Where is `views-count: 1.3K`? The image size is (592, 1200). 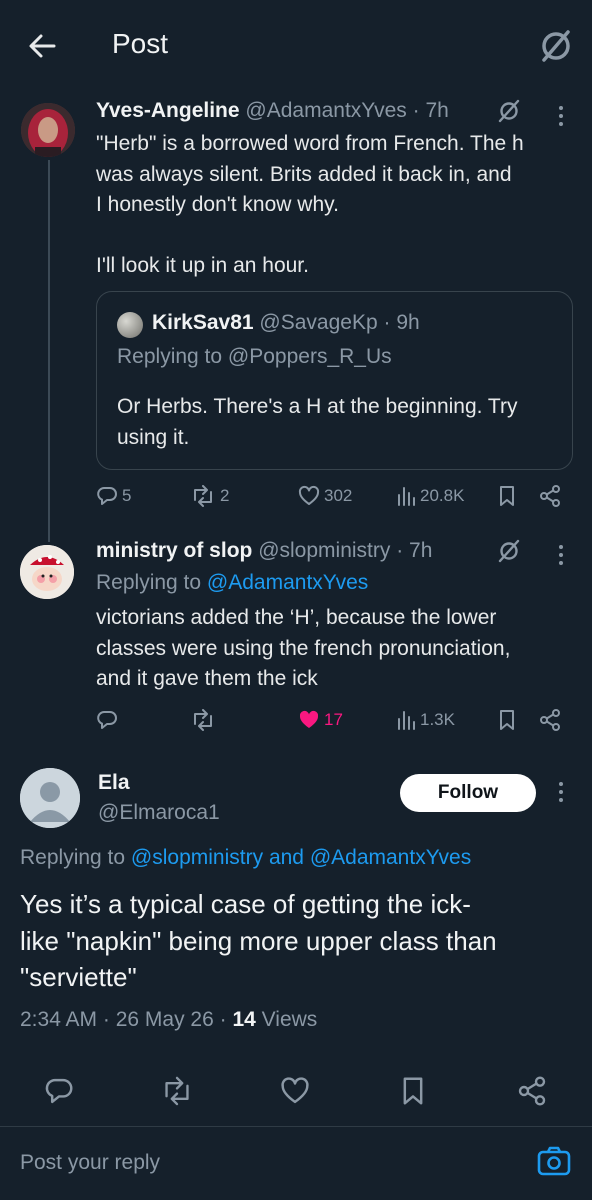
views-count: 1.3K is located at coordinates (437, 719).